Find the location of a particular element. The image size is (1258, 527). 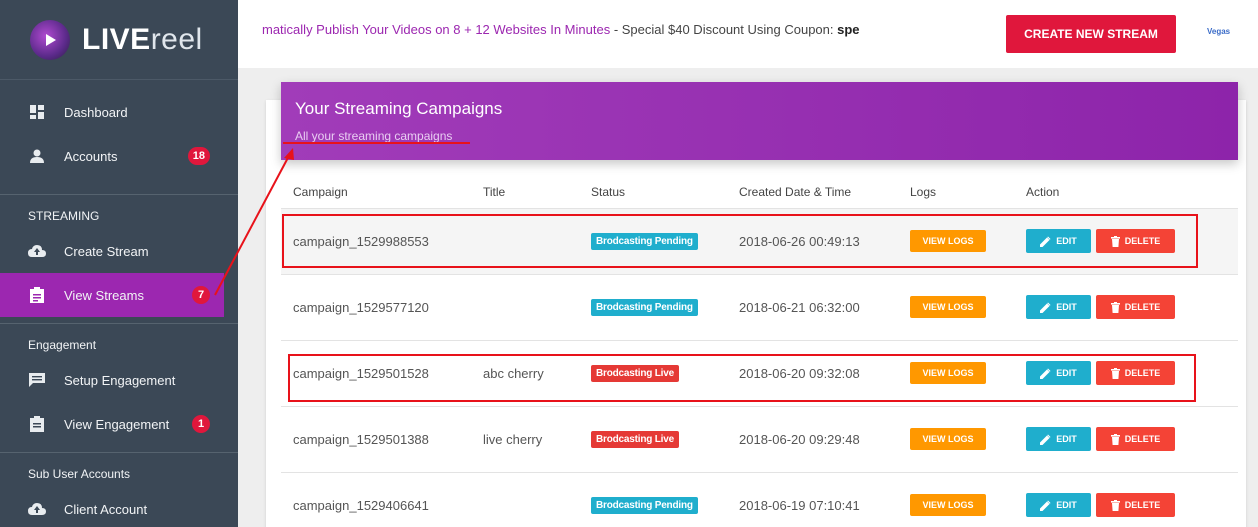

sidebar-item-view-engagement: View Engagement 1 is located at coordinates (119, 424).